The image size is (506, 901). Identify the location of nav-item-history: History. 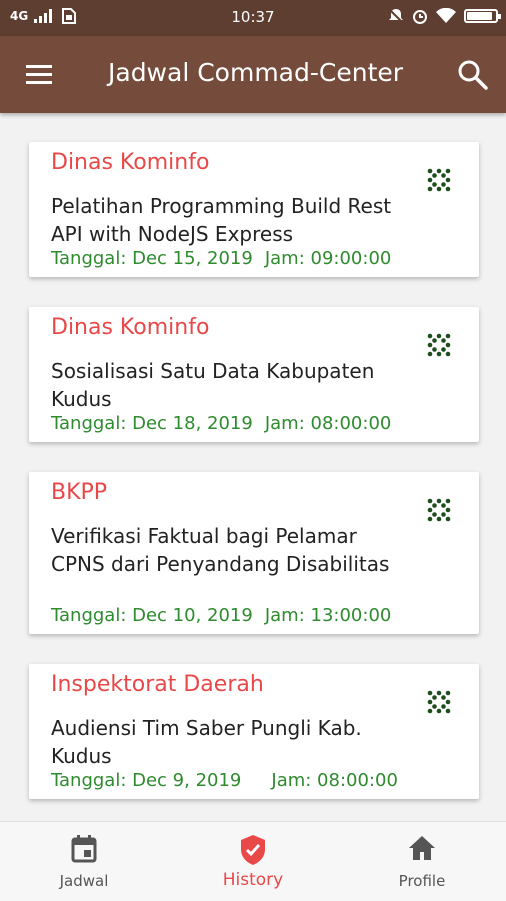
(253, 861).